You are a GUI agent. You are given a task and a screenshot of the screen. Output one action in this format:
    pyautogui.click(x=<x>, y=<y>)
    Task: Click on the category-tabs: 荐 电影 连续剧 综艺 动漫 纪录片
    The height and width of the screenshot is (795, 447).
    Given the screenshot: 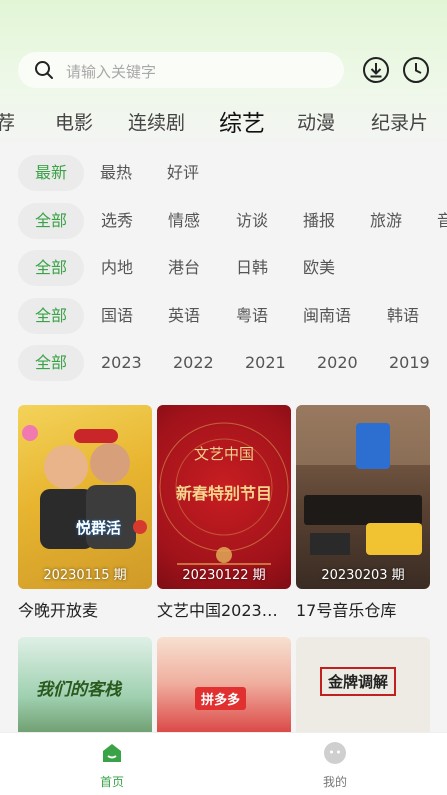 What is the action you would take?
    pyautogui.click(x=223, y=122)
    